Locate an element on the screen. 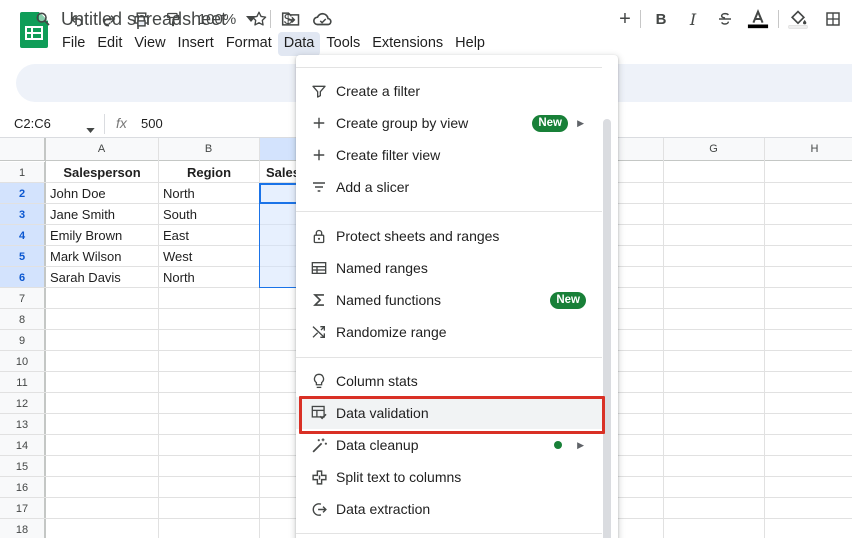 Image resolution: width=852 pixels, height=538 pixels. row-header: 5 is located at coordinates (22, 256).